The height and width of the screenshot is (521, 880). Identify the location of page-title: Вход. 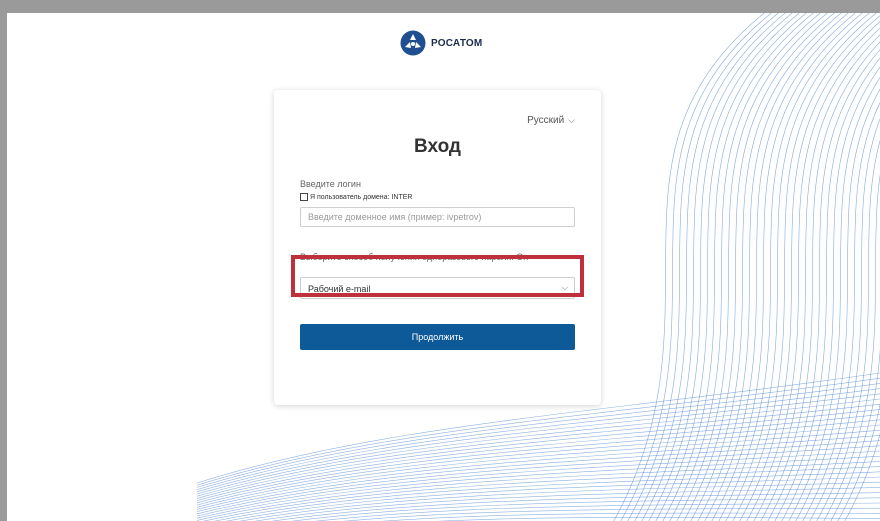
(437, 146).